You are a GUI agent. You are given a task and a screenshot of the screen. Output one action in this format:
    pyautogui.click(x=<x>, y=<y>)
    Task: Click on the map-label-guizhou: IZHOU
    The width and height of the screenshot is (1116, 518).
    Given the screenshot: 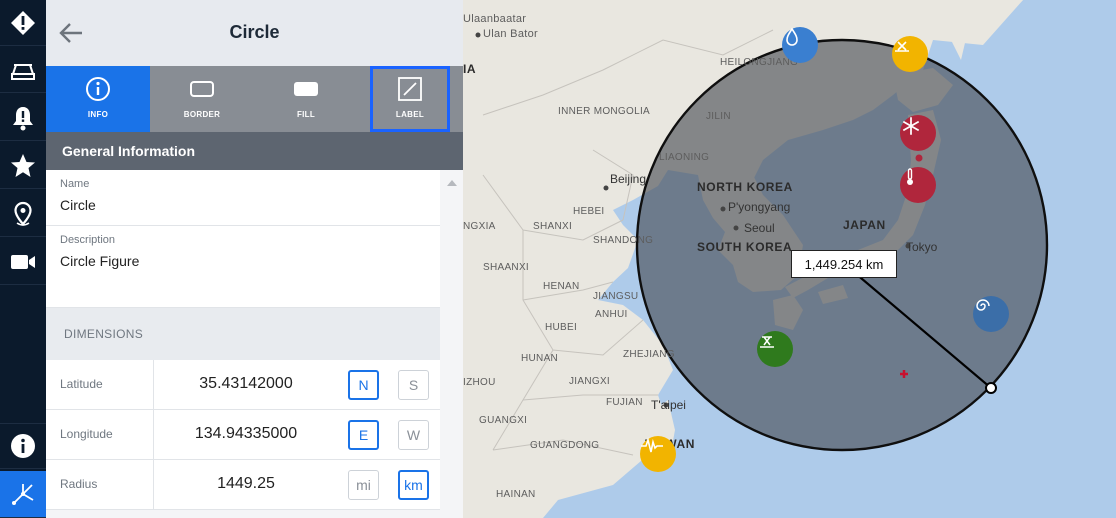 What is the action you would take?
    pyautogui.click(x=479, y=382)
    